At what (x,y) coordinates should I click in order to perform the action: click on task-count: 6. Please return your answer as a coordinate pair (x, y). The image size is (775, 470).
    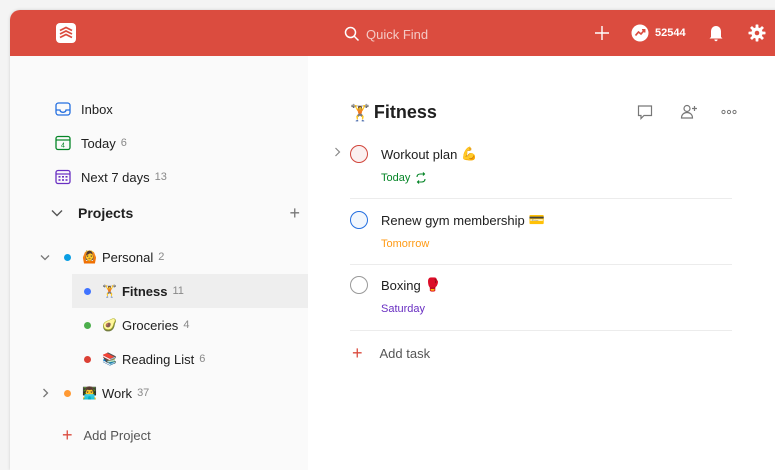
    Looking at the image, I should click on (123, 143).